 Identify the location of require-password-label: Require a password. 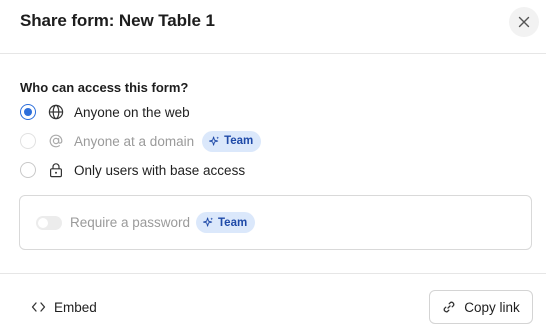
(130, 222).